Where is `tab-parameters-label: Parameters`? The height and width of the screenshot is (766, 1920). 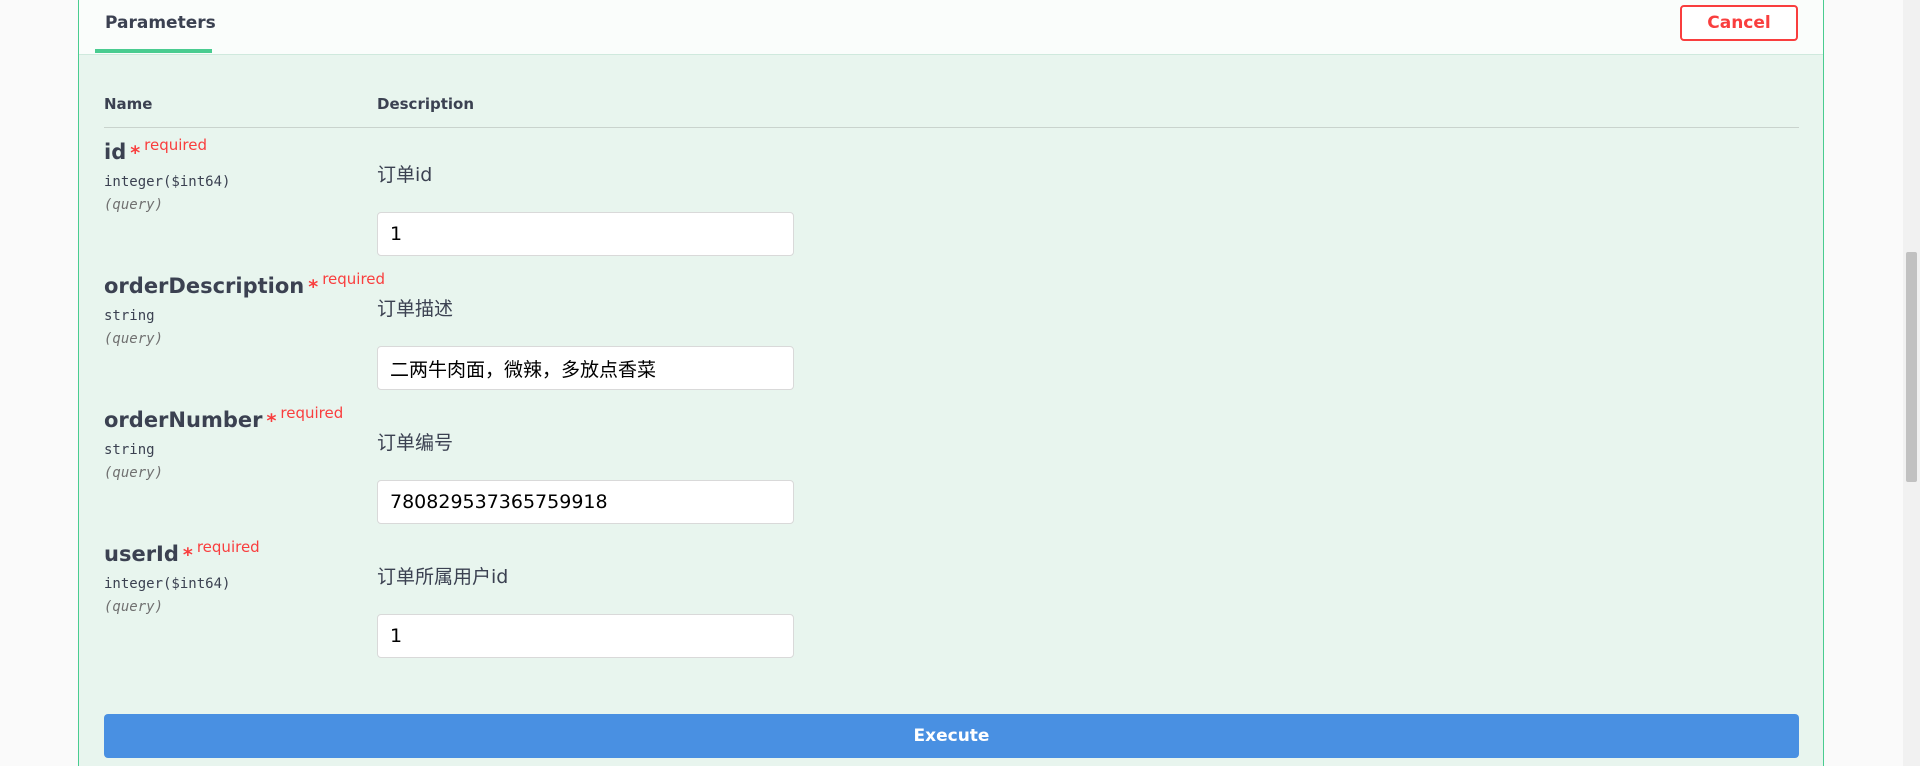
tab-parameters-label: Parameters is located at coordinates (160, 23).